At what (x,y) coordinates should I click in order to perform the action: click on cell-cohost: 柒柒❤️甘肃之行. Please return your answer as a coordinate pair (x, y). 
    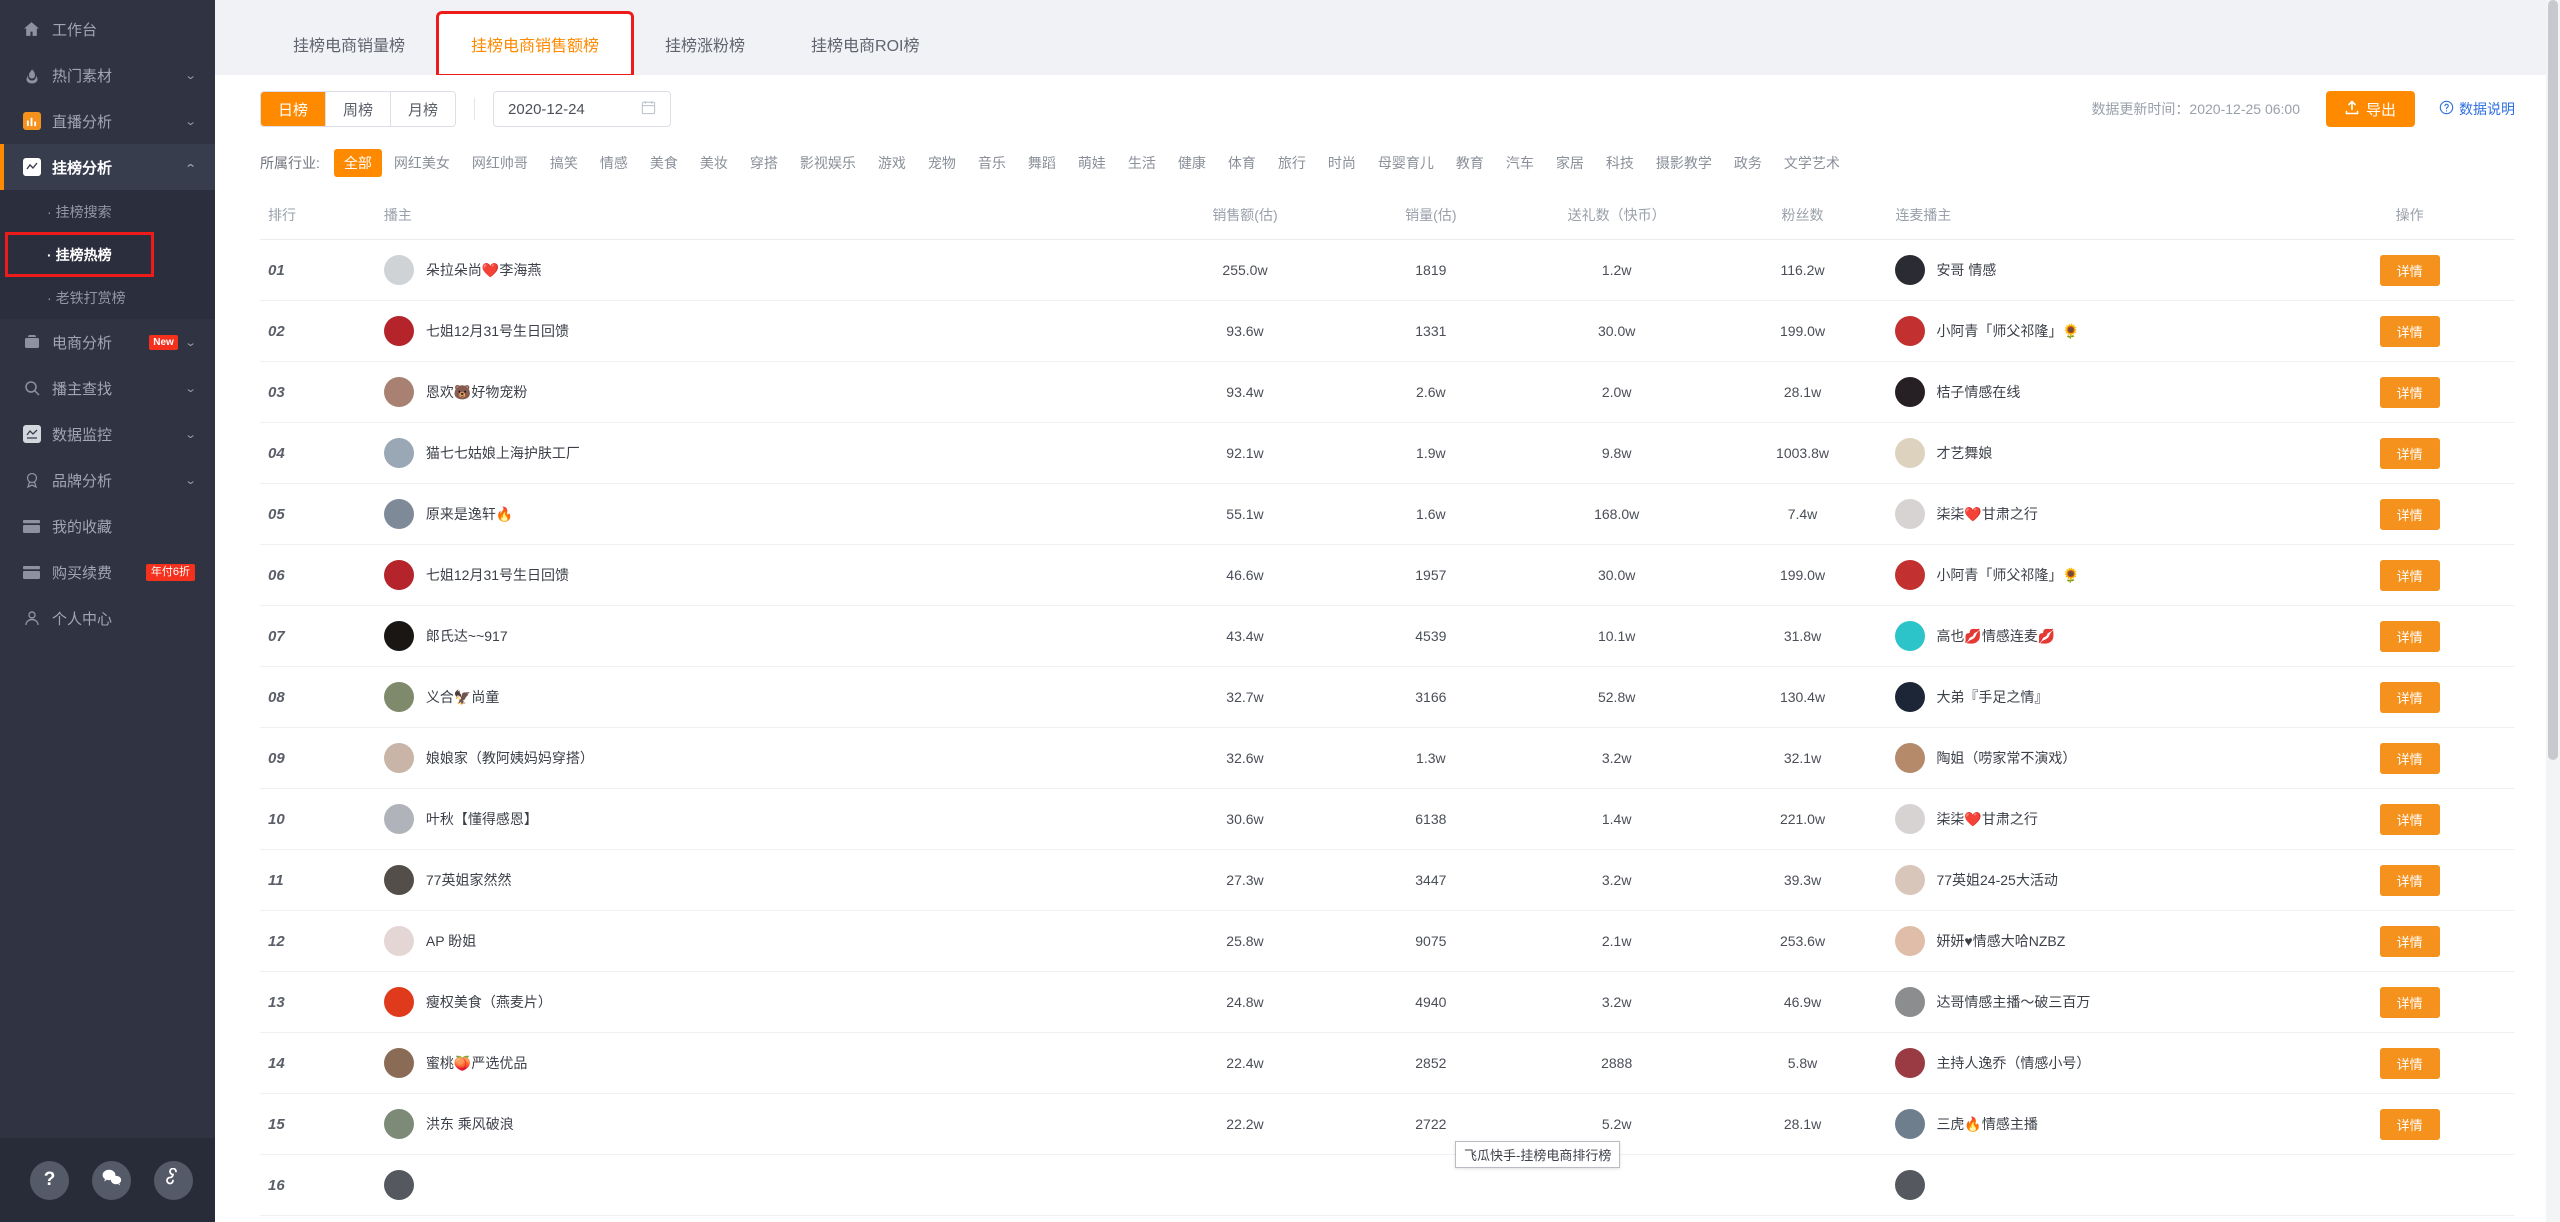
    Looking at the image, I should click on (2100, 819).